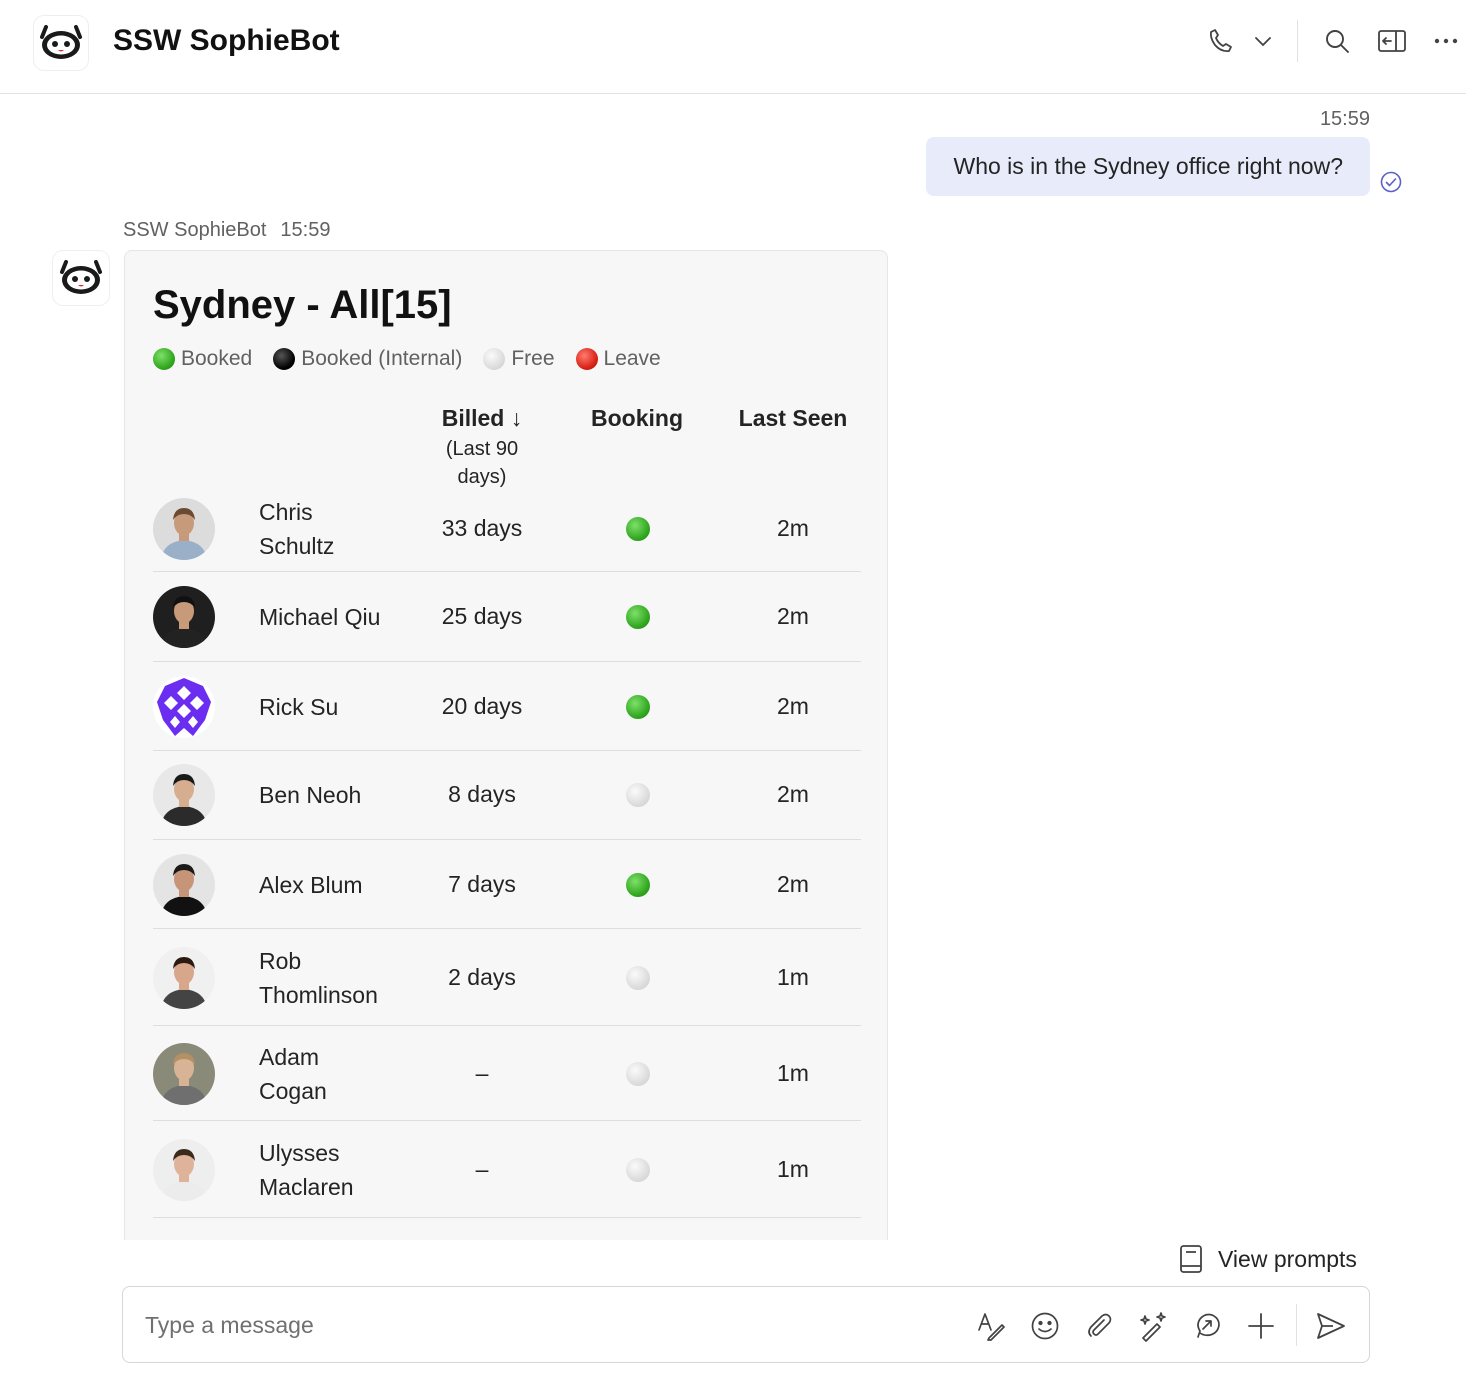 Image resolution: width=1466 pixels, height=1380 pixels. Describe the element at coordinates (334, 529) in the screenshot. I see `person-name: Chris Schultz` at that location.